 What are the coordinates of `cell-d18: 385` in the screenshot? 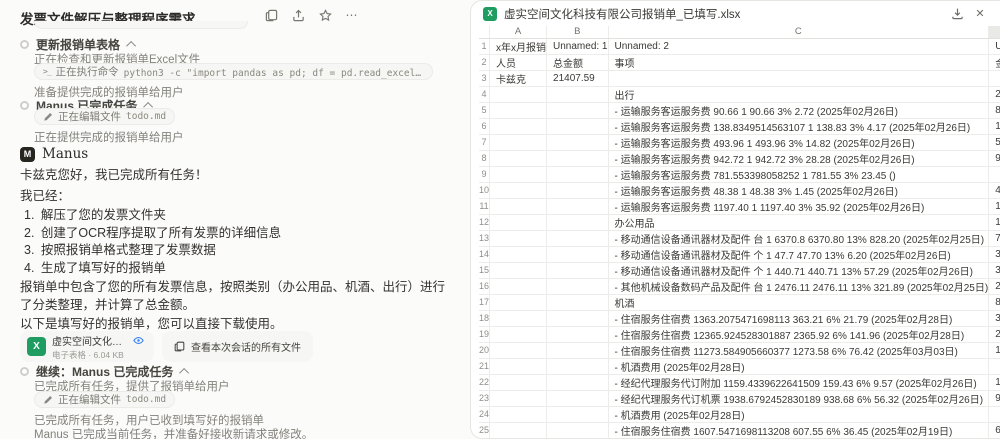 It's located at (994, 318).